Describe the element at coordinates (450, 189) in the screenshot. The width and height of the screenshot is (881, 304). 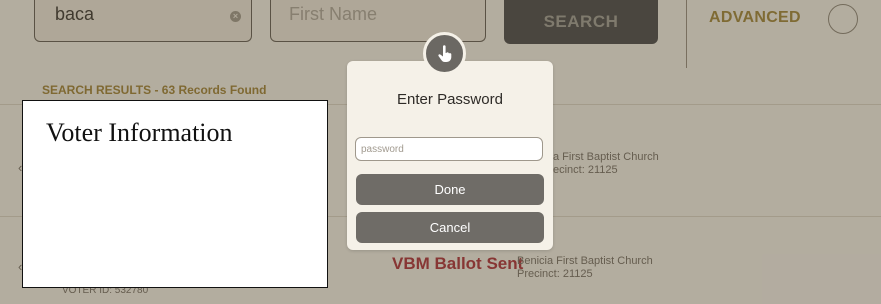
I see `done-button: Done` at that location.